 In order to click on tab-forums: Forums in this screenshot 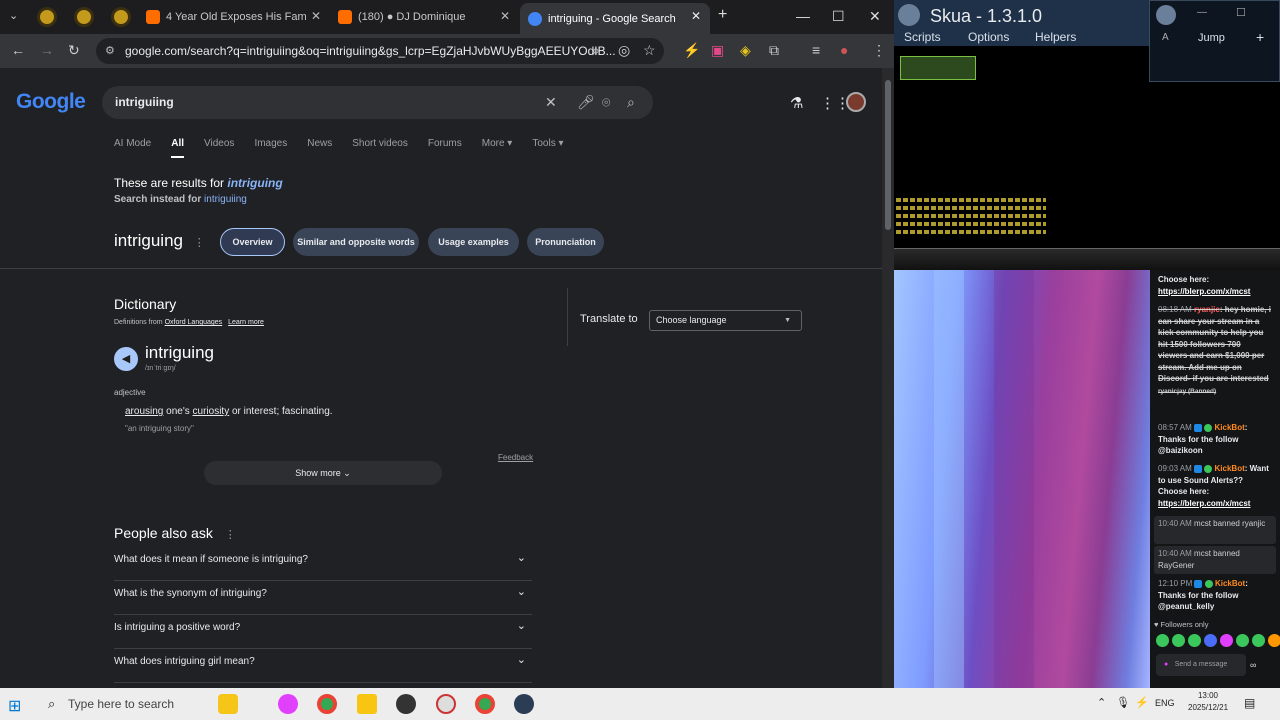, I will do `click(445, 148)`.